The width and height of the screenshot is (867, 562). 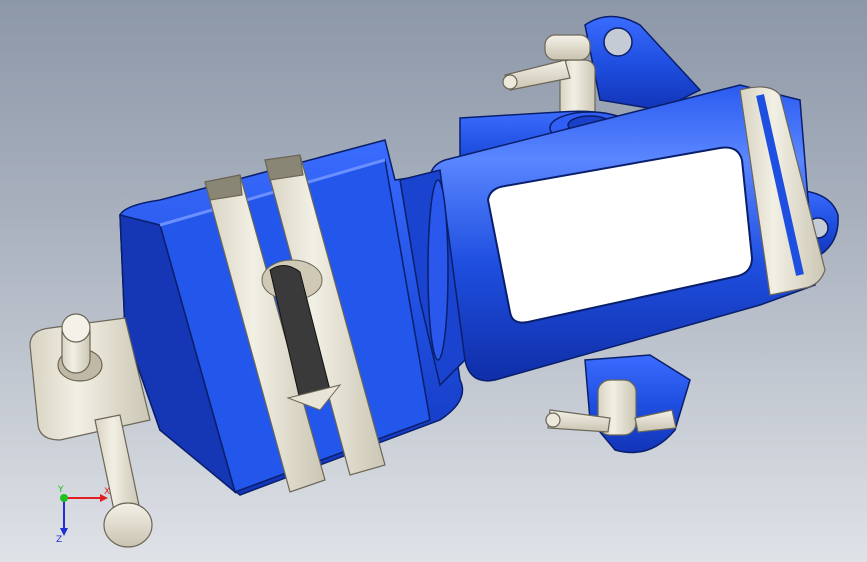 What do you see at coordinates (107, 492) in the screenshot?
I see `x-axis-label: X` at bounding box center [107, 492].